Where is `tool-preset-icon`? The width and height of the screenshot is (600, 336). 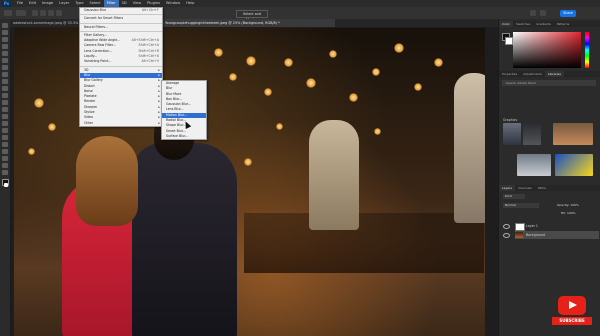 tool-preset-icon is located at coordinates (21, 13).